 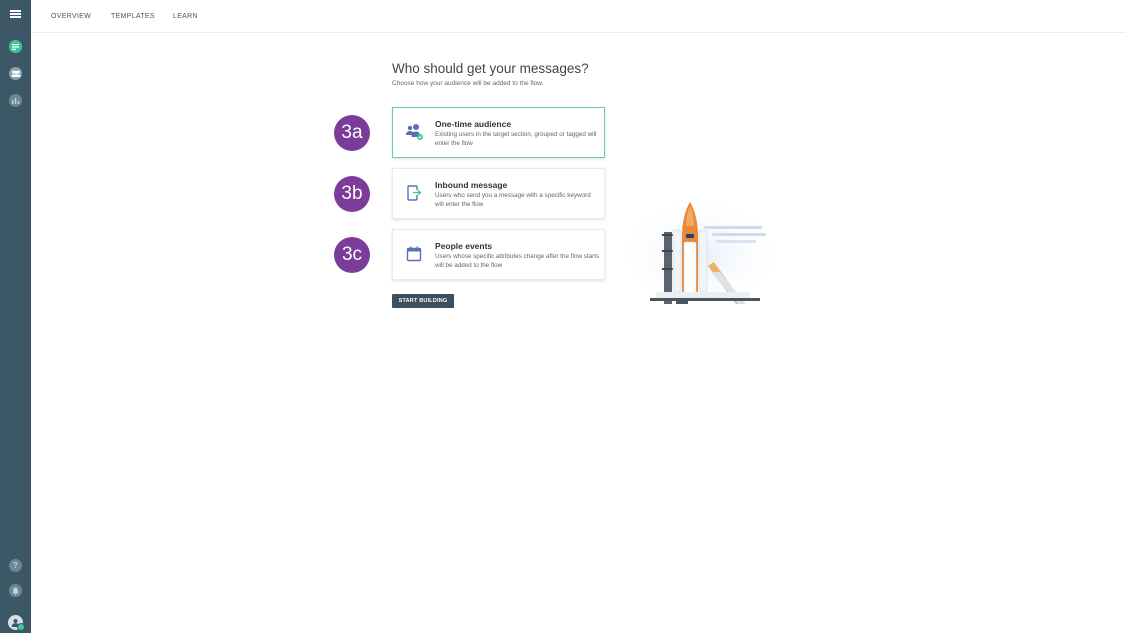 I want to click on sidebar-item-statistics, so click(x=15, y=100).